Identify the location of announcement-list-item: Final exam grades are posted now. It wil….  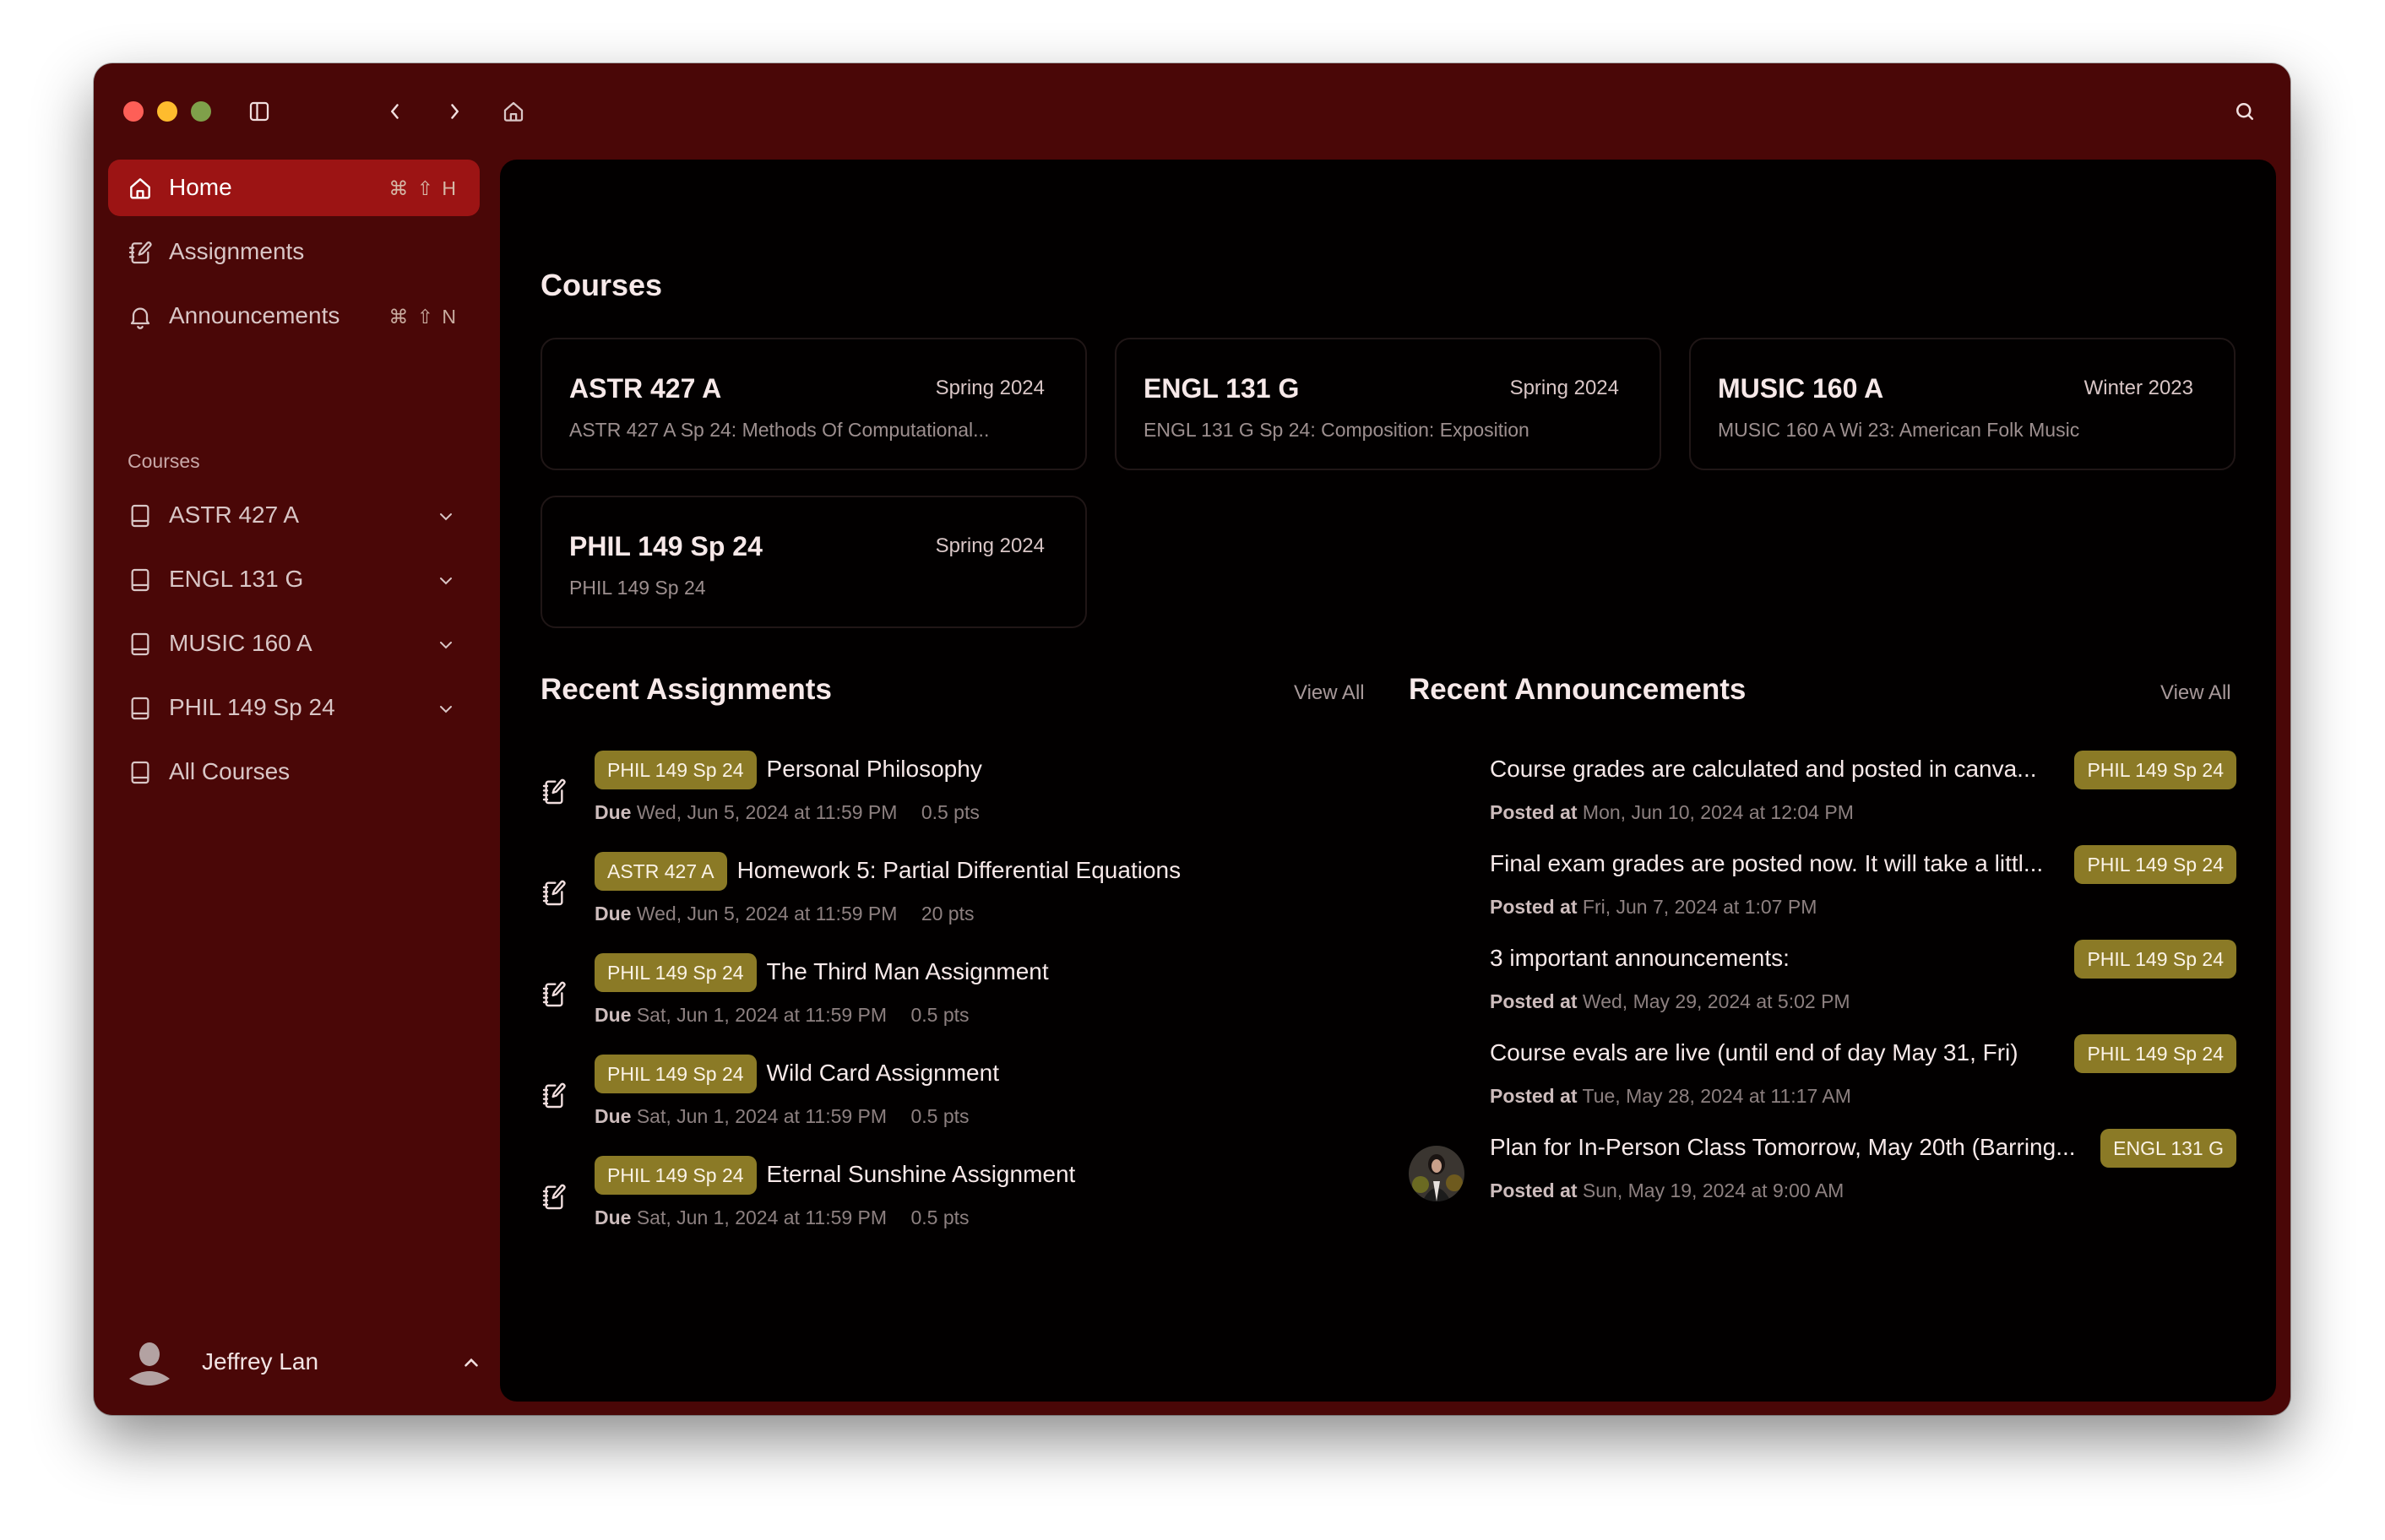
(1823, 887).